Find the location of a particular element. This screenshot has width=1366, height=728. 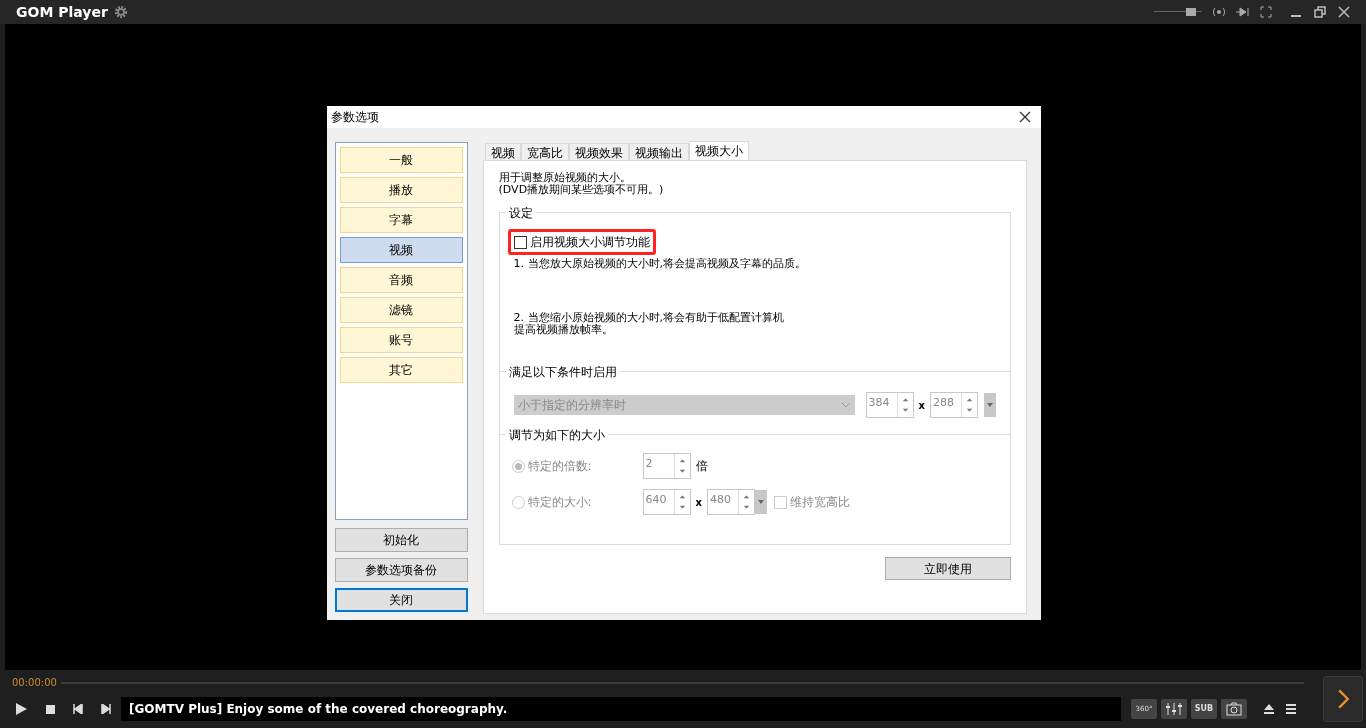

checkbox-label: 维持宽高比 is located at coordinates (820, 502).